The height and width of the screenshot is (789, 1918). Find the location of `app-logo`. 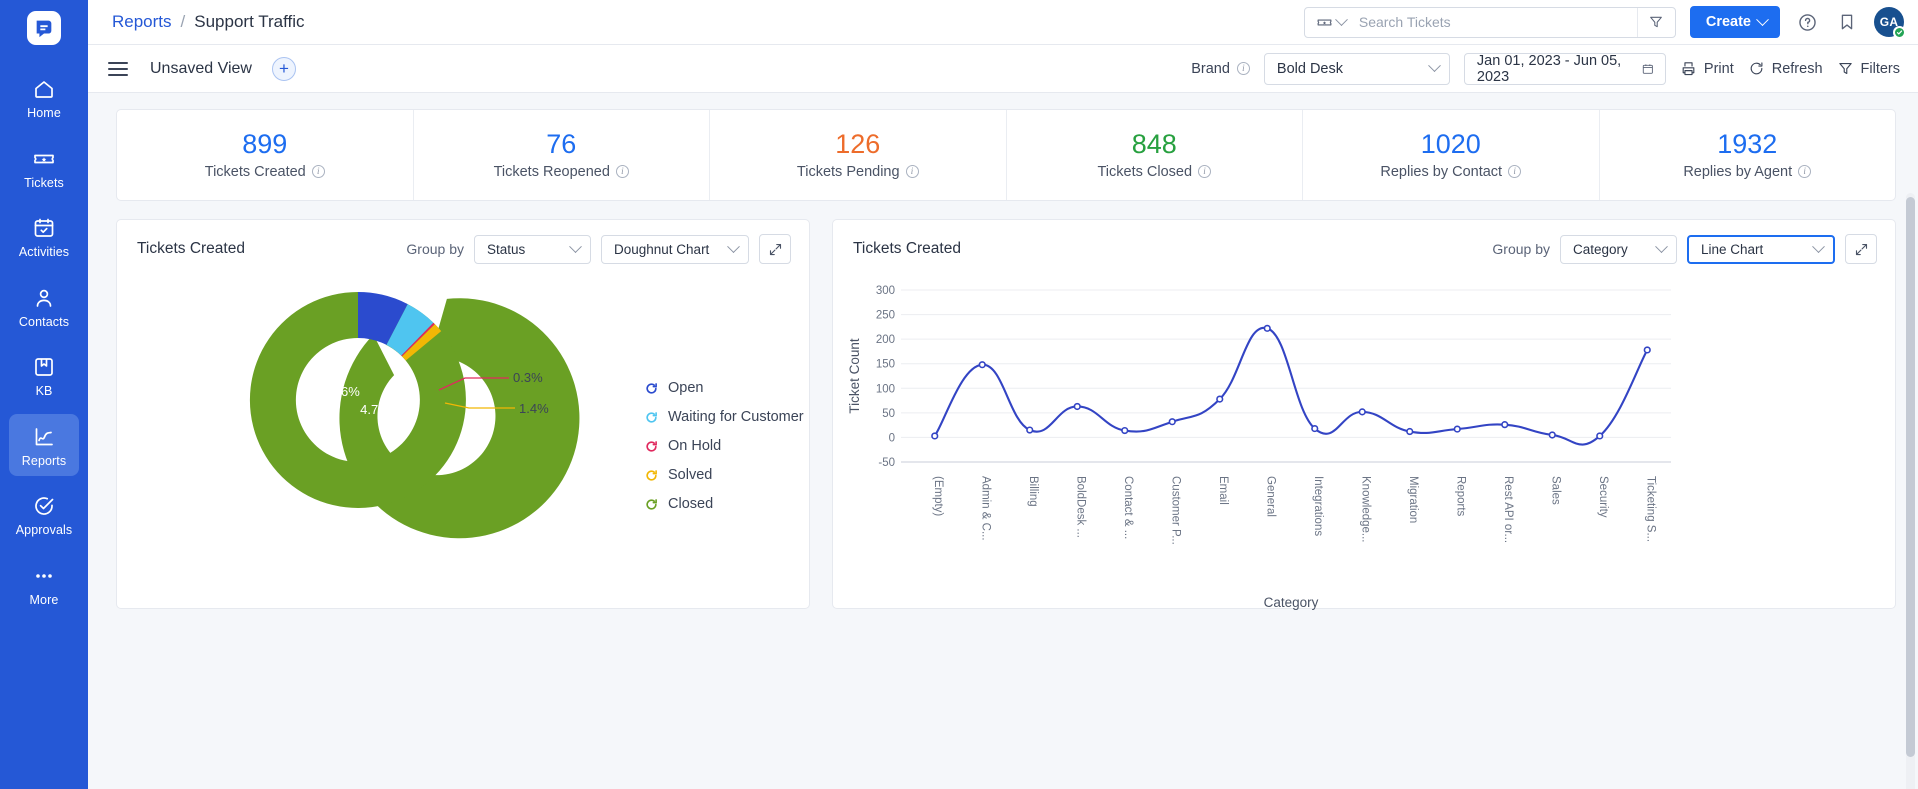

app-logo is located at coordinates (44, 28).